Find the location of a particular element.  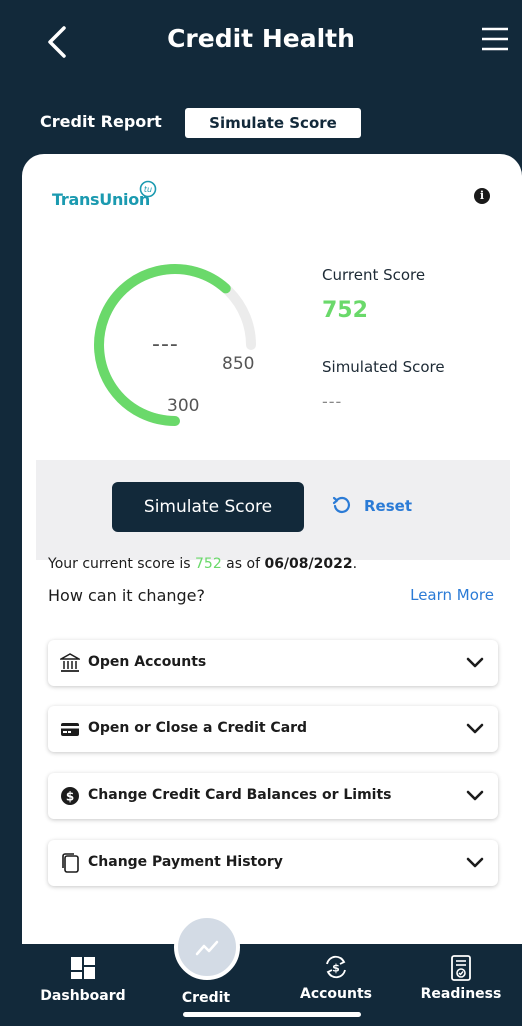

dollar-icon: $ is located at coordinates (70, 796).